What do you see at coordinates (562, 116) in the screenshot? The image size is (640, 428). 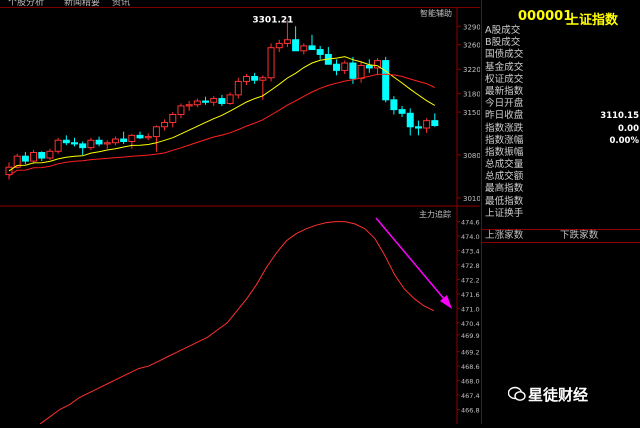 I see `quote-row: 昨日收盘 3110.15` at bounding box center [562, 116].